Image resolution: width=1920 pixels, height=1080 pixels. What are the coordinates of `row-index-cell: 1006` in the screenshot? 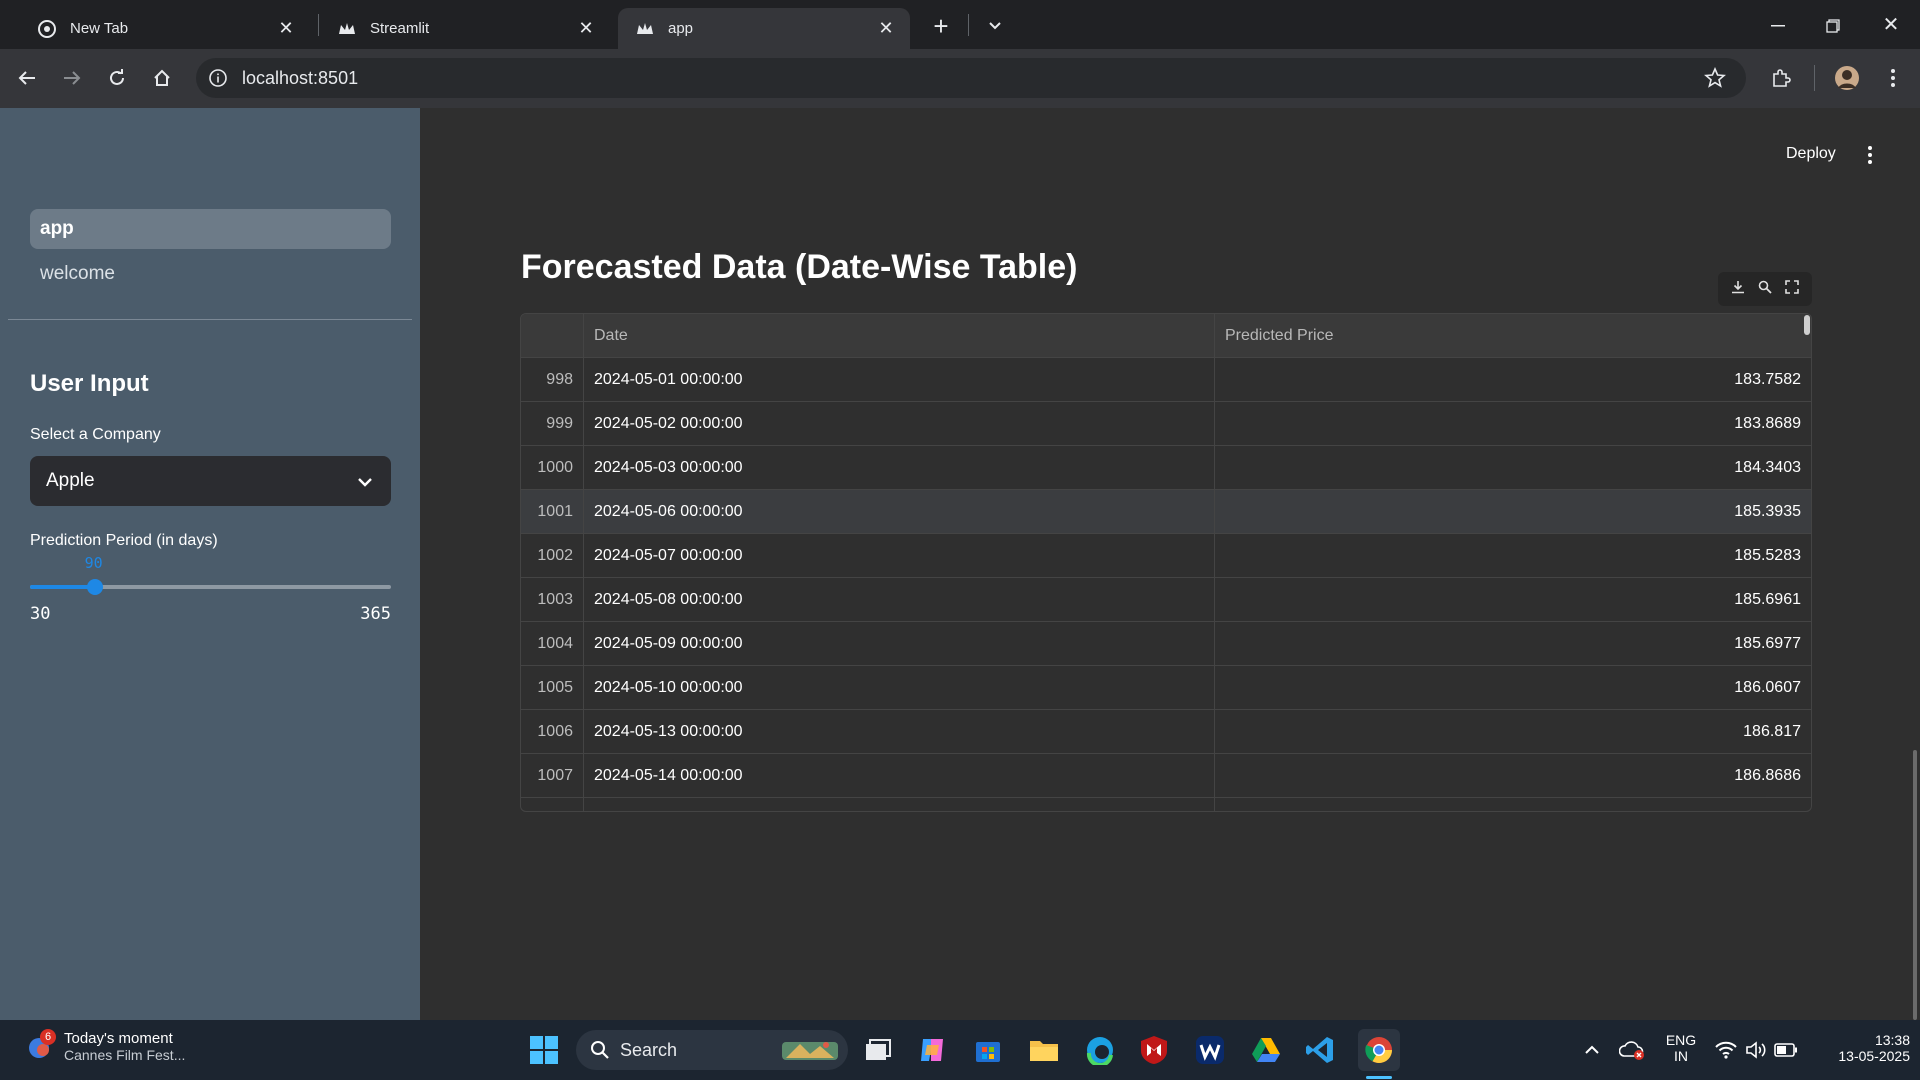 It's located at (552, 732).